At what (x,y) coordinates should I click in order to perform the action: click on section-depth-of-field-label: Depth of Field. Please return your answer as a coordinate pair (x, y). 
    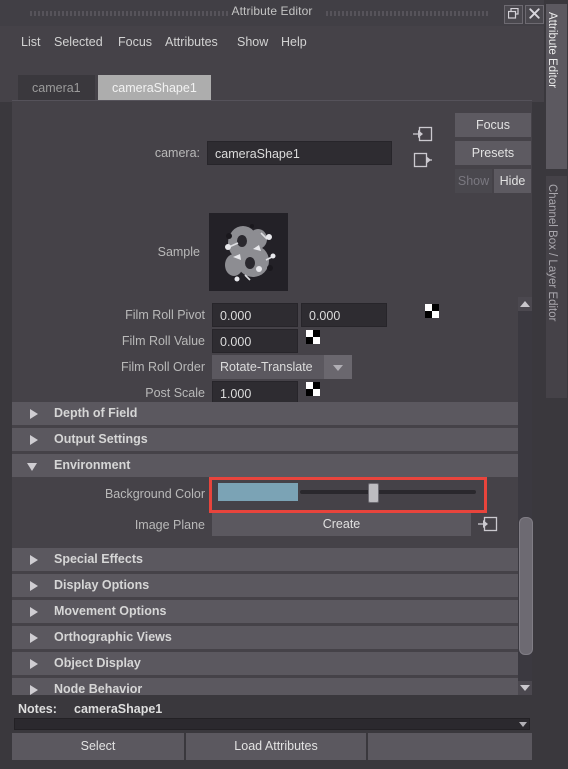
    Looking at the image, I should click on (96, 413).